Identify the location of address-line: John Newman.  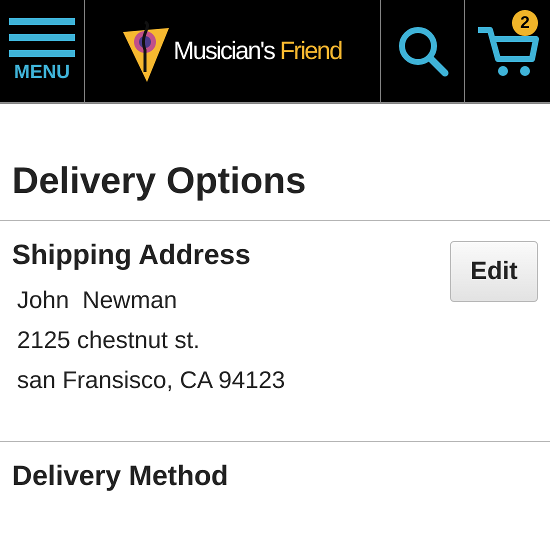
(97, 301).